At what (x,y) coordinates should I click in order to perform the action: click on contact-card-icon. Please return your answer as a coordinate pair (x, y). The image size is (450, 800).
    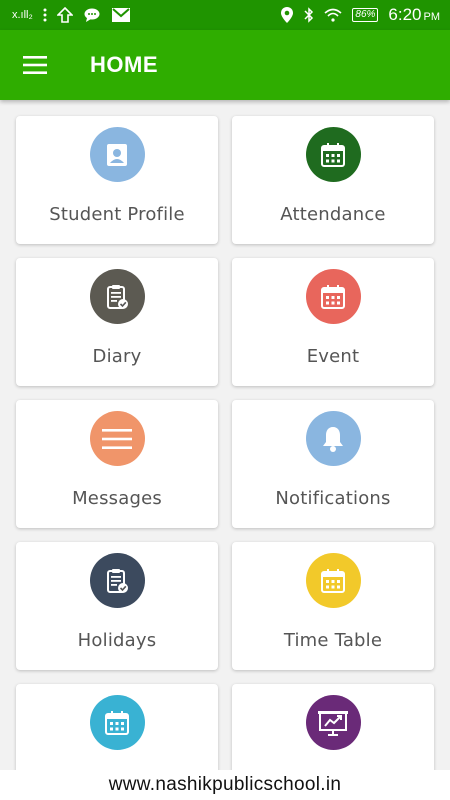
    Looking at the image, I should click on (117, 154).